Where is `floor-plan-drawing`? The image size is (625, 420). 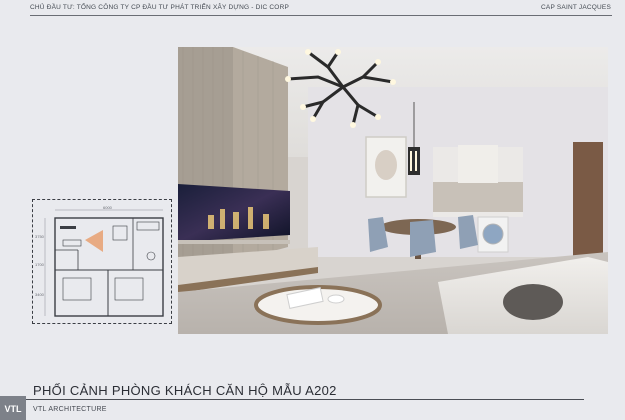 floor-plan-drawing is located at coordinates (104, 263).